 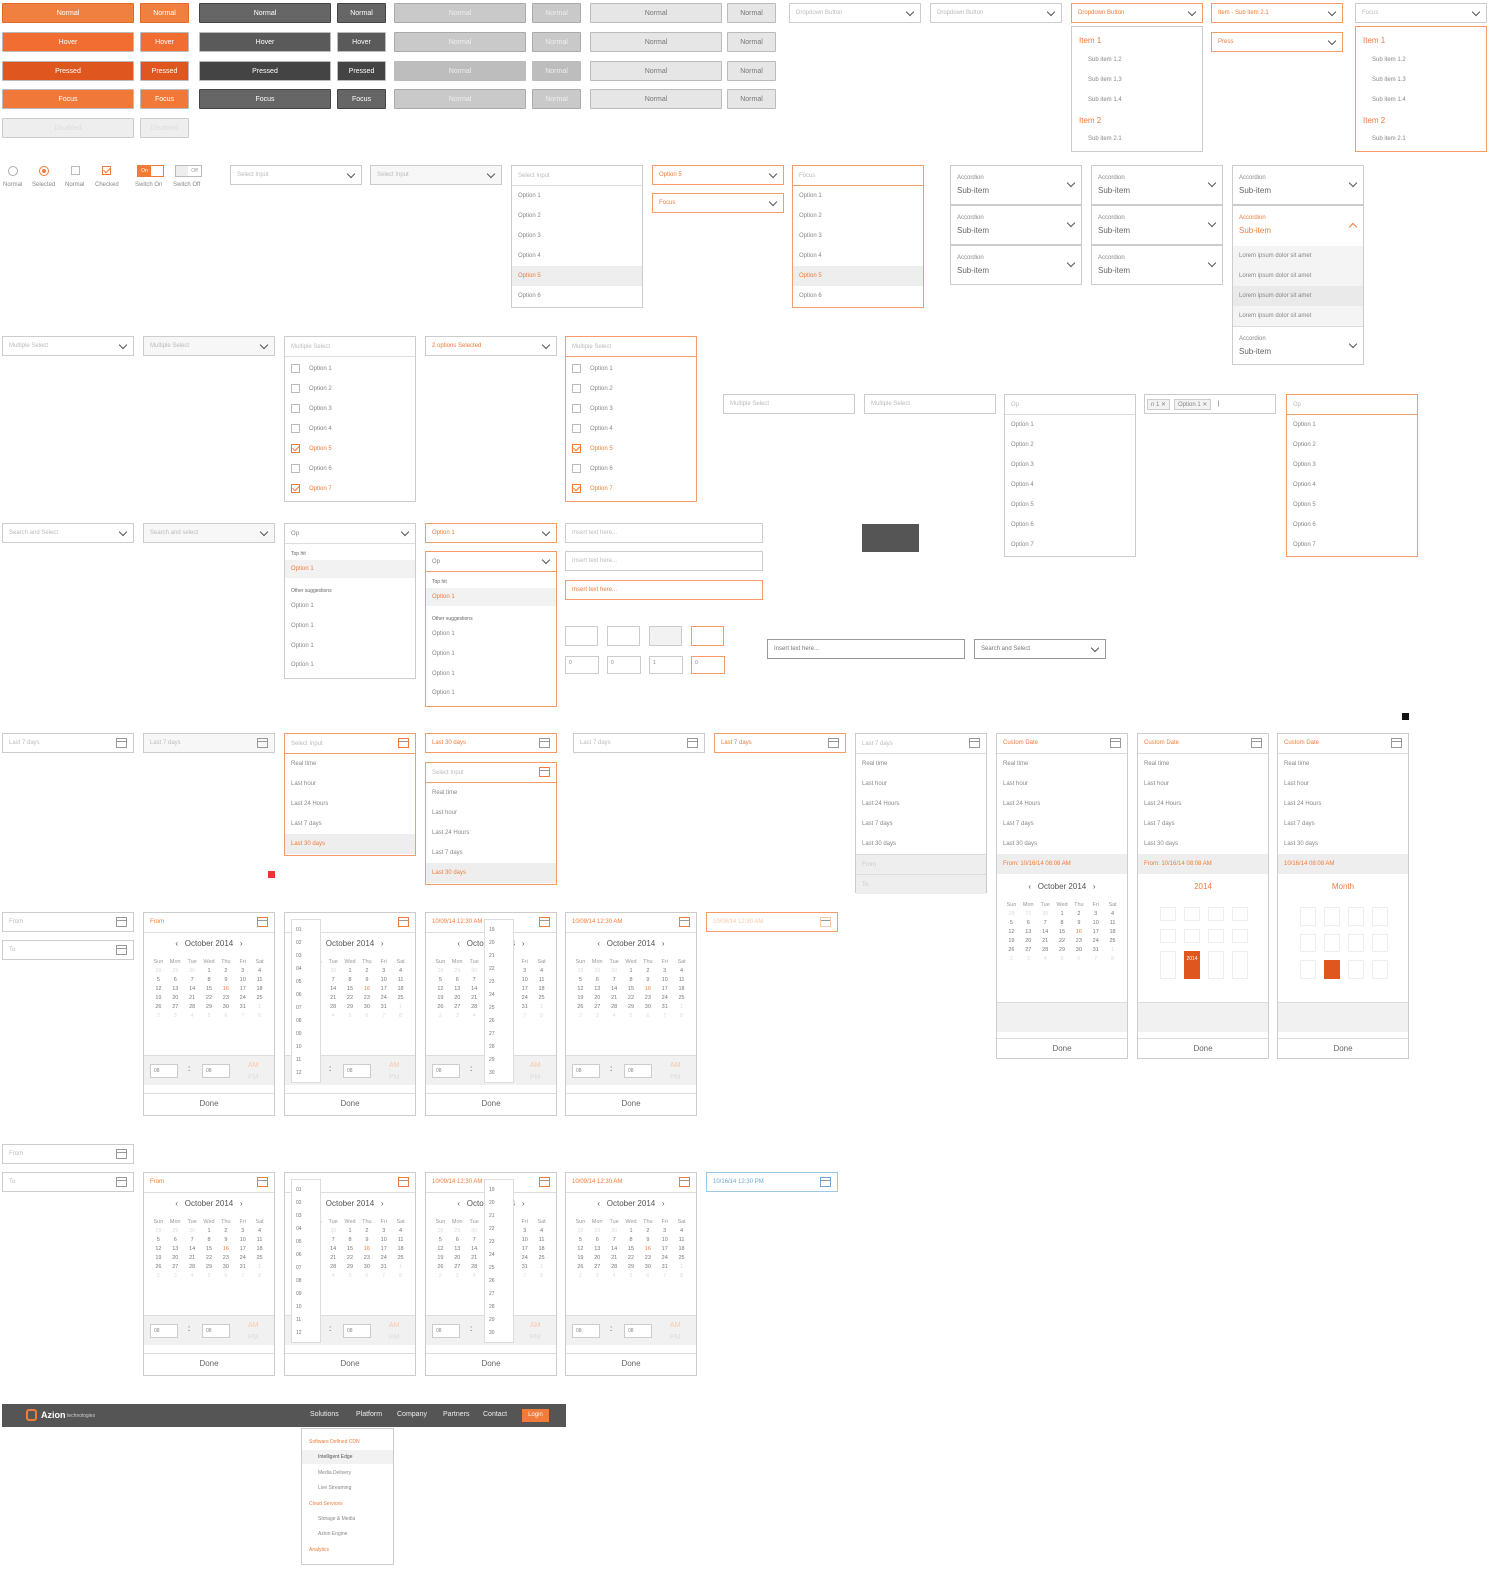 I want to click on day-cell: 8, so click(x=350, y=1240).